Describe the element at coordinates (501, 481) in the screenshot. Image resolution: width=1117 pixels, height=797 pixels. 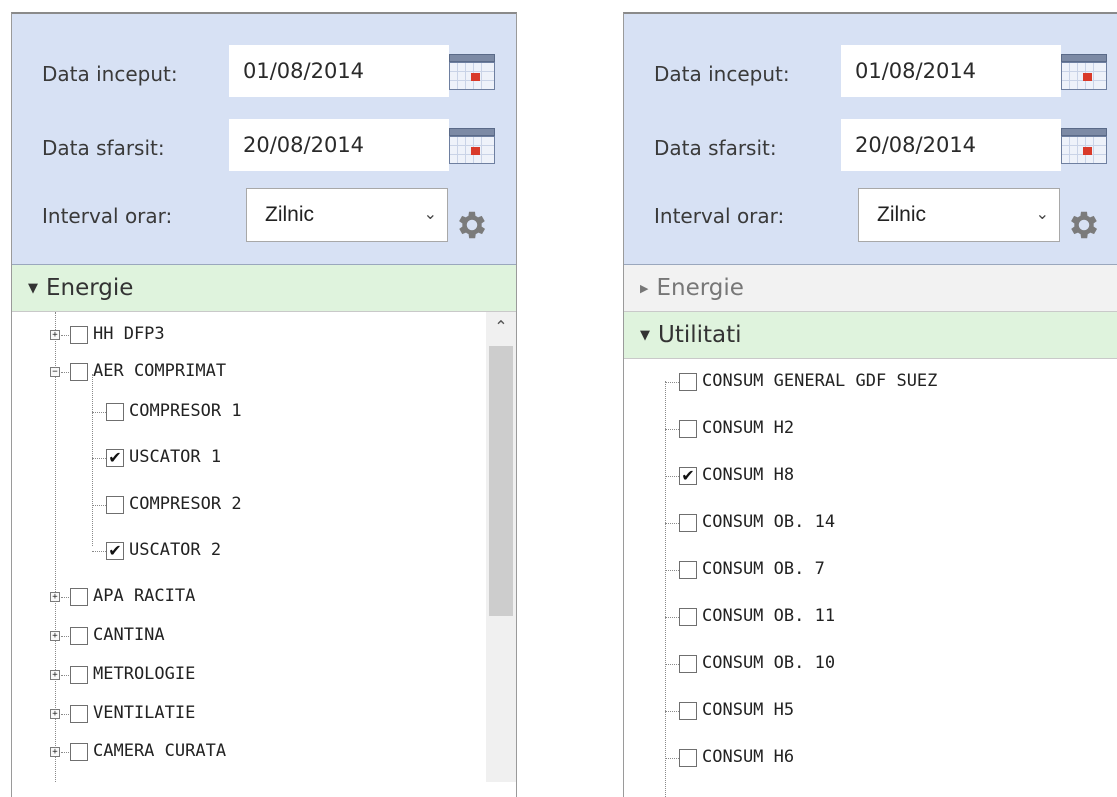
I see `scrollbar-thumb` at that location.